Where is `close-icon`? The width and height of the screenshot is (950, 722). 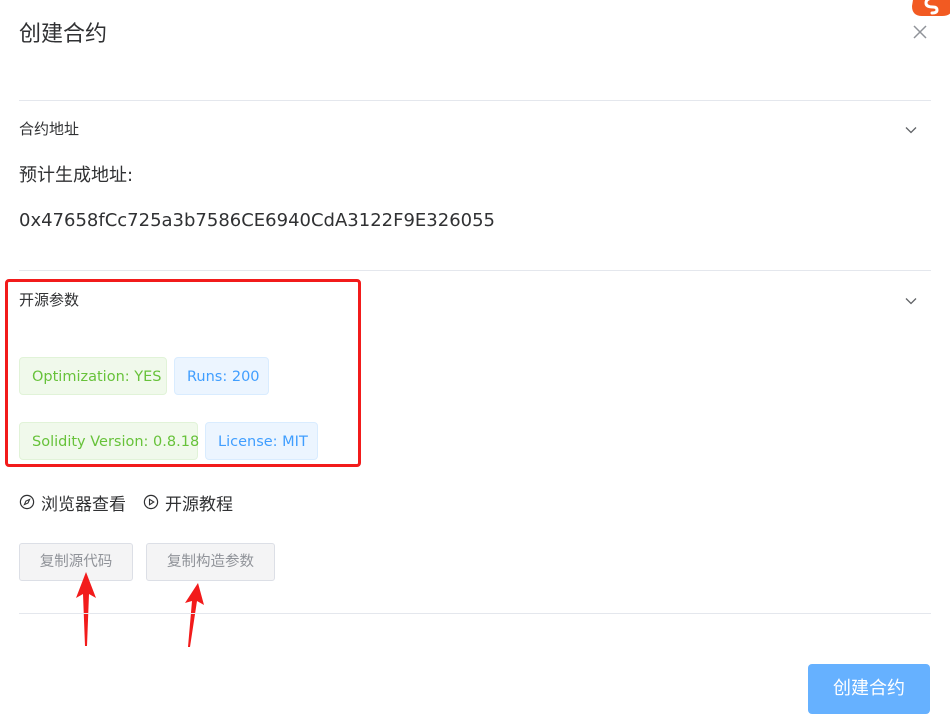
close-icon is located at coordinates (920, 32).